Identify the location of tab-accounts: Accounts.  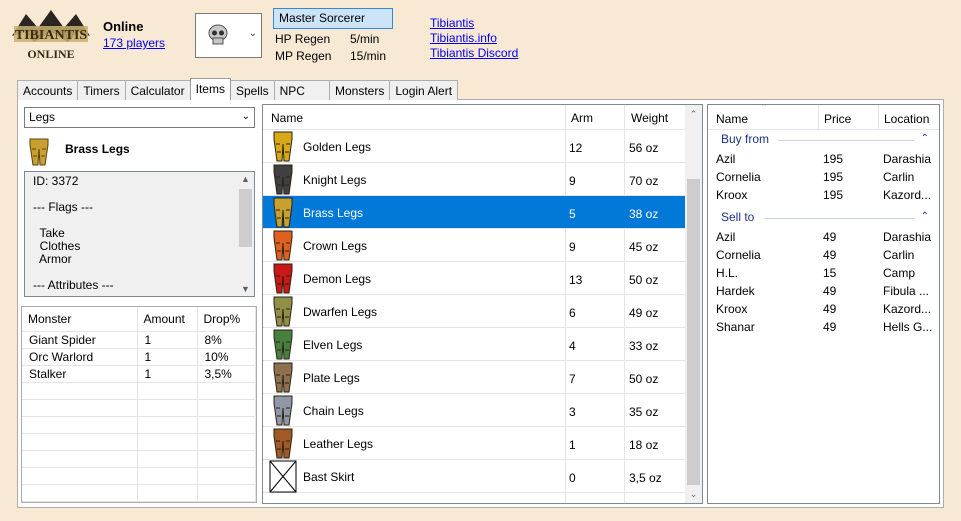
(48, 90).